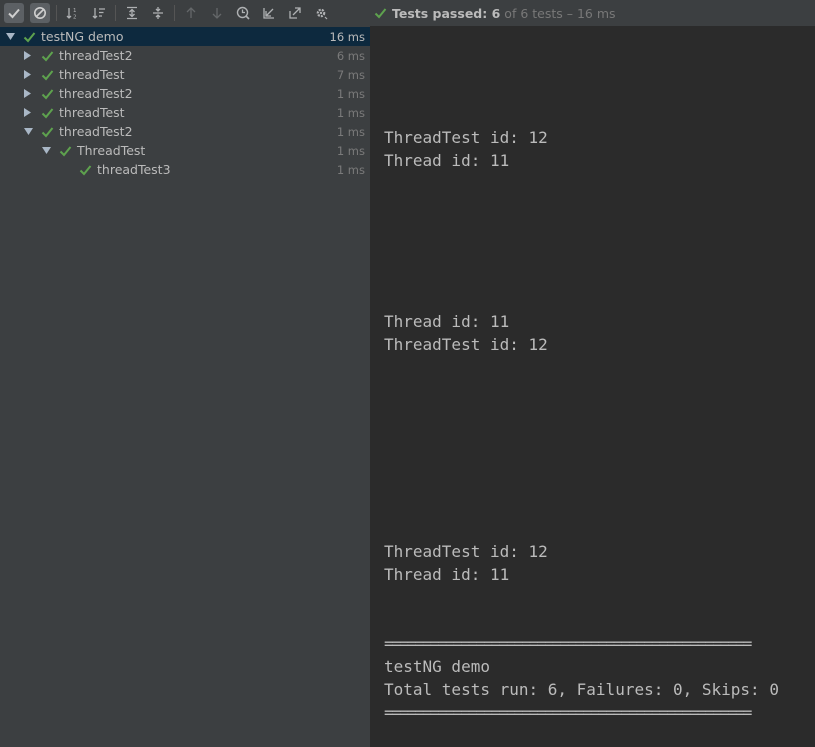  I want to click on sort-alphabetically-button: 12, so click(73, 13).